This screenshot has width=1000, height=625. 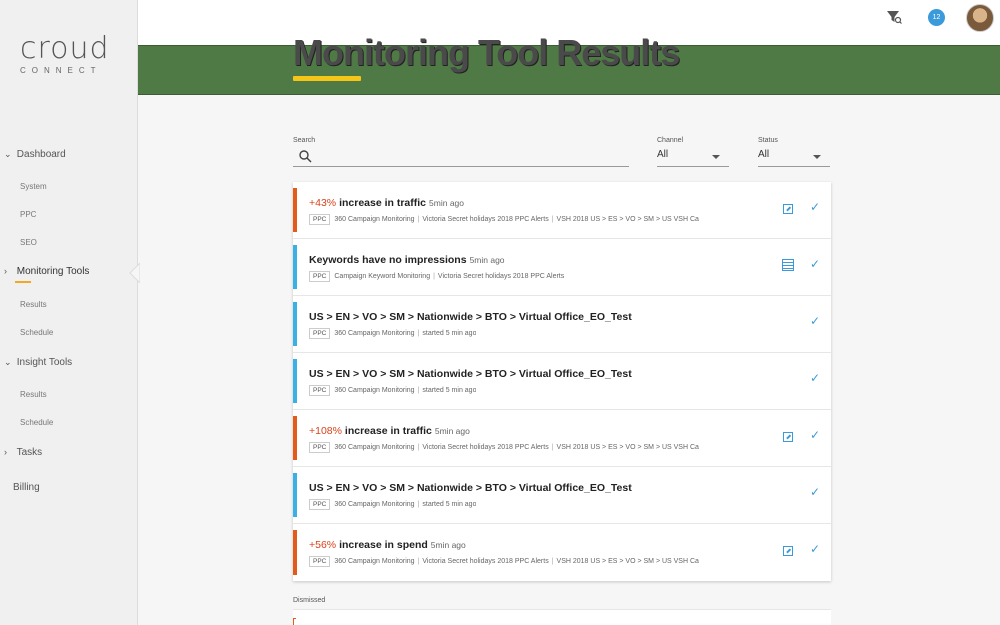 I want to click on card-title: +108% increase in traffic 5min ago, so click(x=389, y=431).